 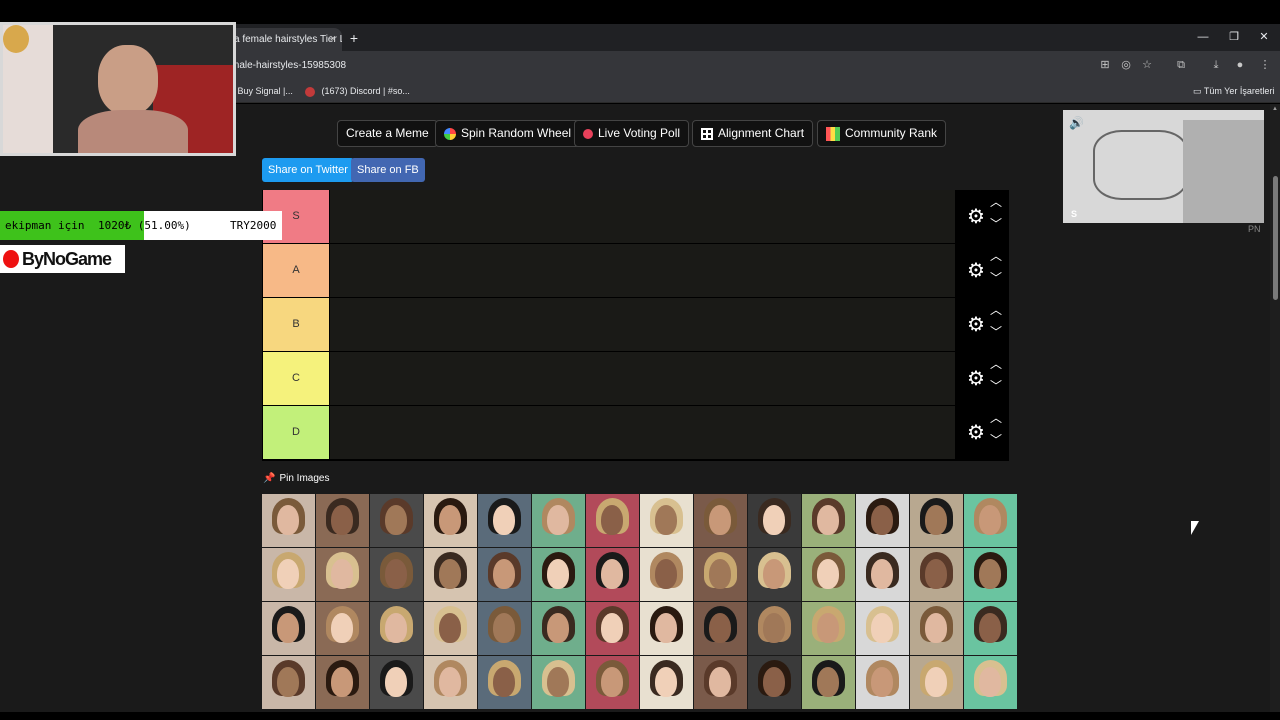 I want to click on tier-label: D, so click(x=296, y=432).